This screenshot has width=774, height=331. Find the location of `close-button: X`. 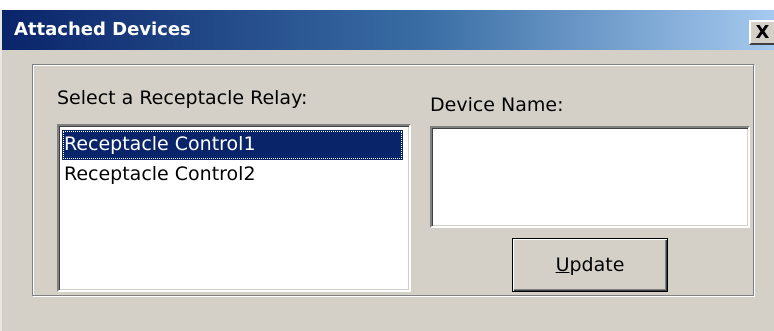

close-button: X is located at coordinates (761, 32).